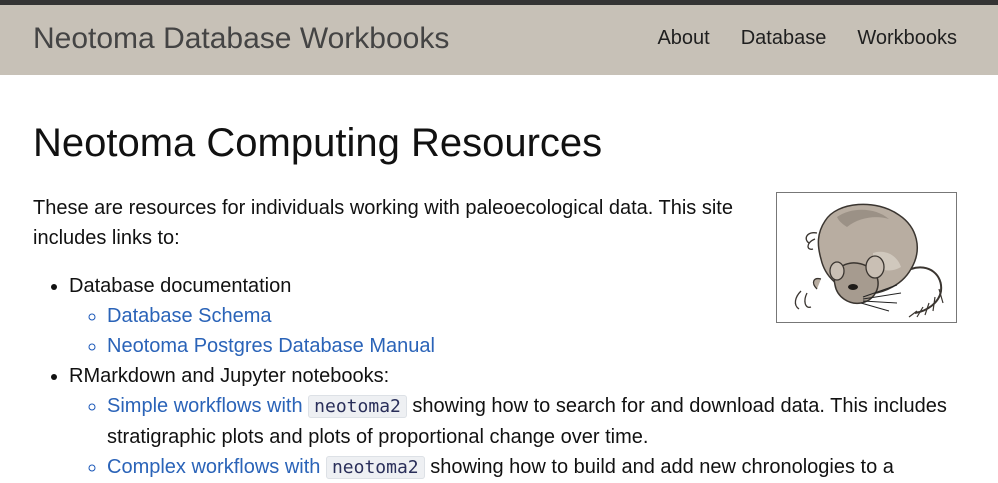  I want to click on simple-workflows-link: Simple workflows with neotoma2, so click(257, 406).